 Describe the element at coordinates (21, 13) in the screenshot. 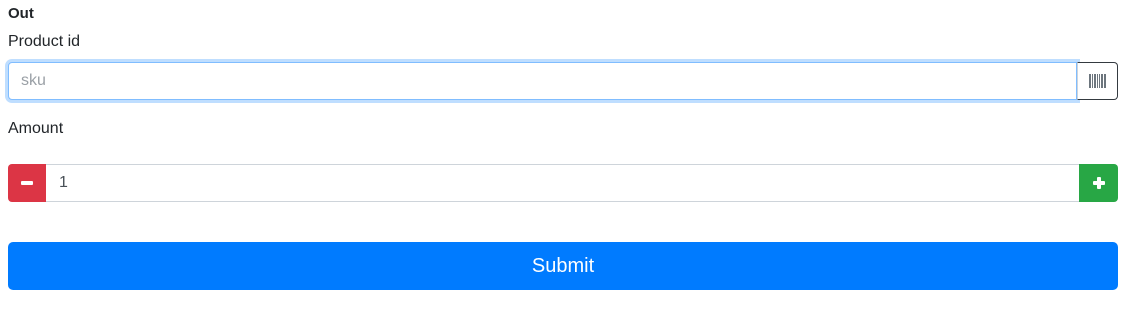

I see `form-title: Out` at that location.